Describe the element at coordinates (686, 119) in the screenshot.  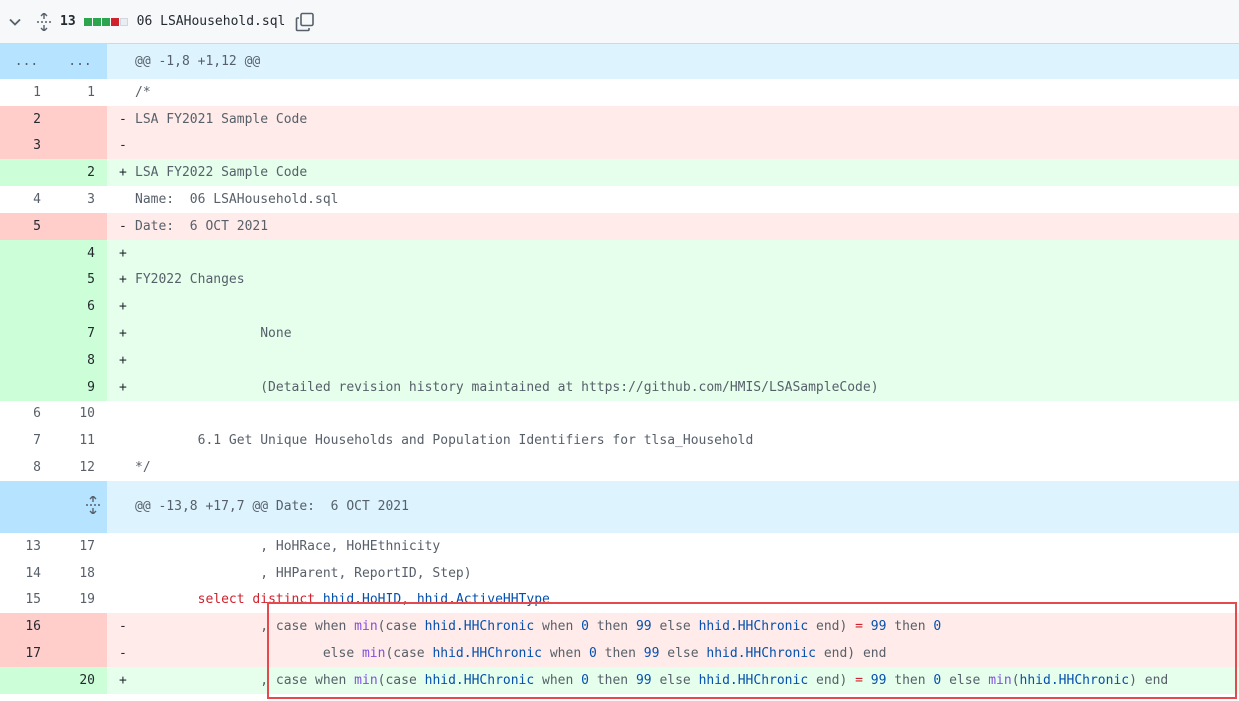
I see `code-line: LSA FY2021 Sample Code` at that location.